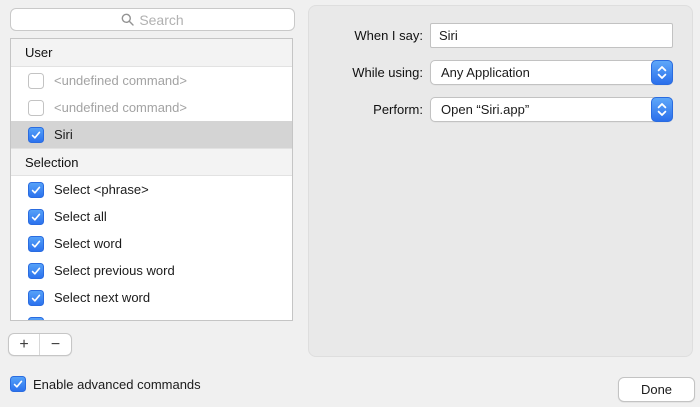 This screenshot has width=700, height=407. I want to click on search-input: Search, so click(152, 19).